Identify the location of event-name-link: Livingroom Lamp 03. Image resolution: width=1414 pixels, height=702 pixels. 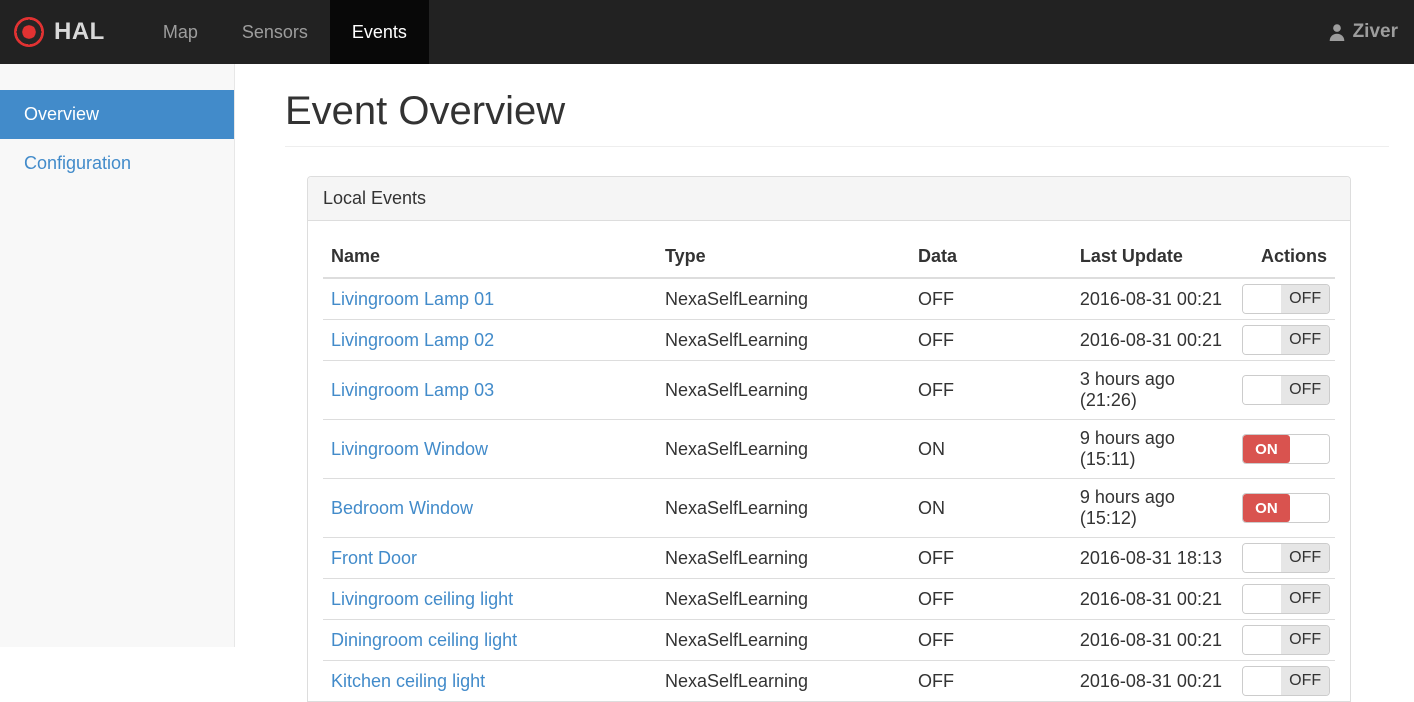
(412, 390).